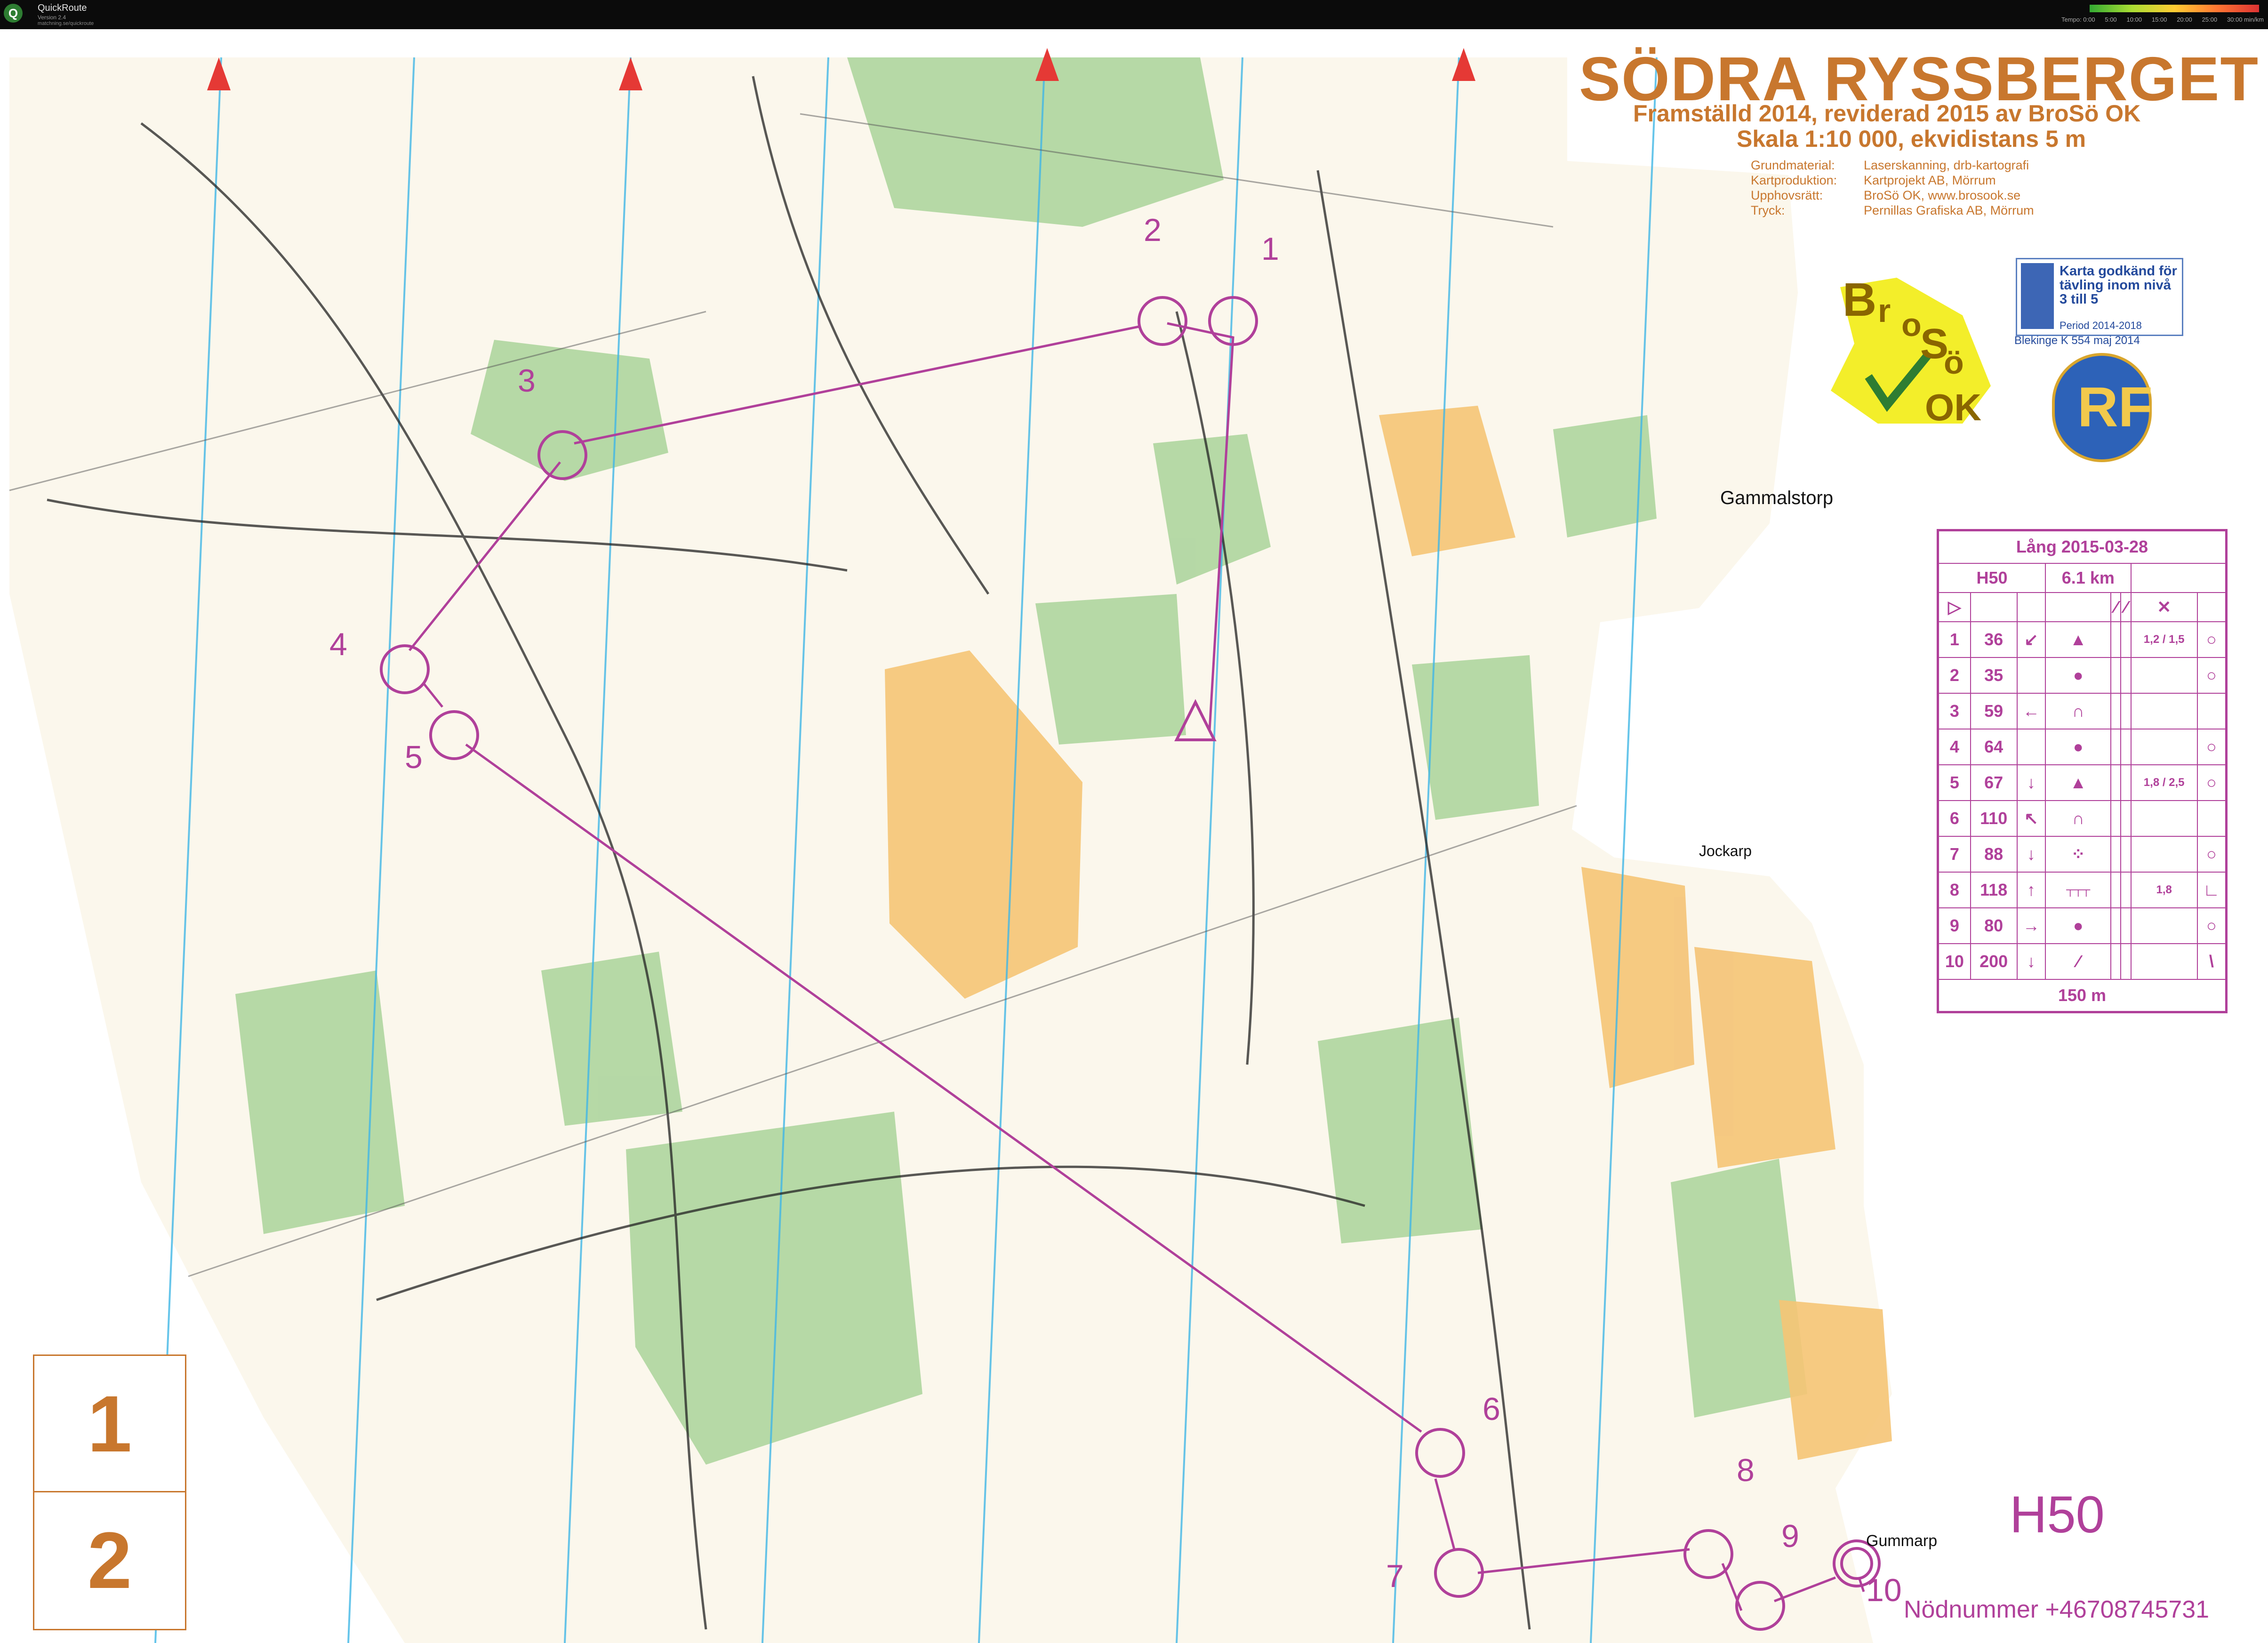 Image resolution: width=2268 pixels, height=1643 pixels. What do you see at coordinates (1994, 639) in the screenshot?
I see `desc-code: 36` at bounding box center [1994, 639].